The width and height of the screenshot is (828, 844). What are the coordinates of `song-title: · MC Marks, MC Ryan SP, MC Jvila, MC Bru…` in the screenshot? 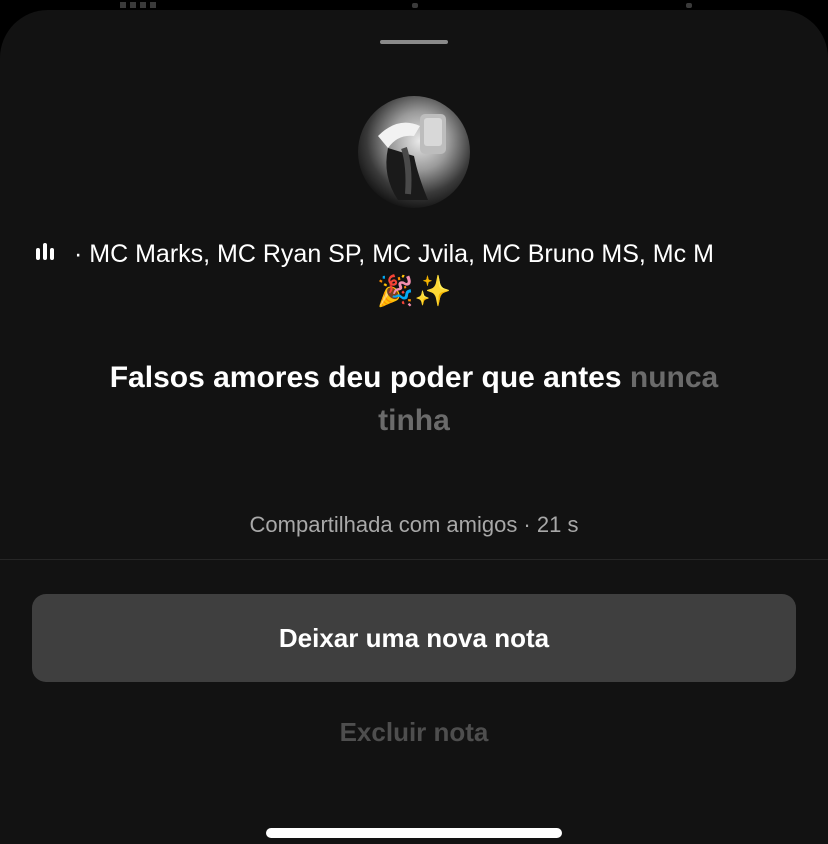 It's located at (394, 254).